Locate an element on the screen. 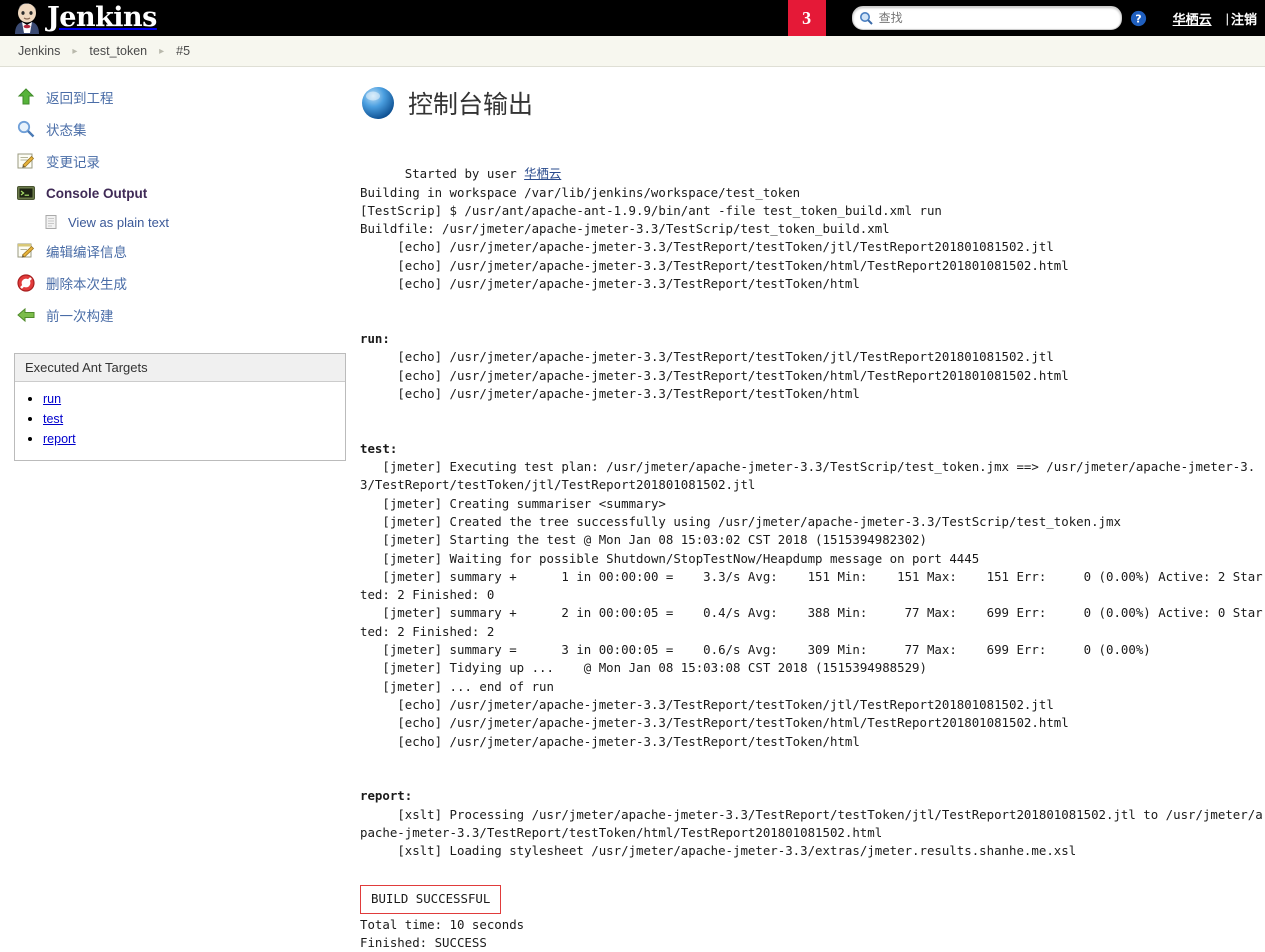 The image size is (1265, 952). sidebar-item-label: 状态集 is located at coordinates (66, 130).